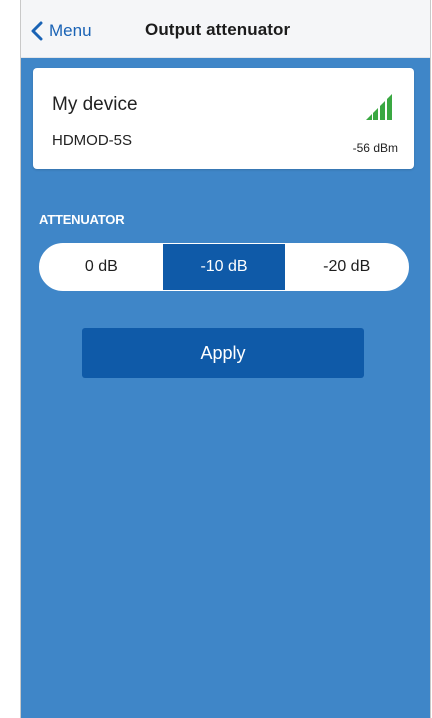  Describe the element at coordinates (101, 267) in the screenshot. I see `attenuator-option-0db: 0 dB` at that location.